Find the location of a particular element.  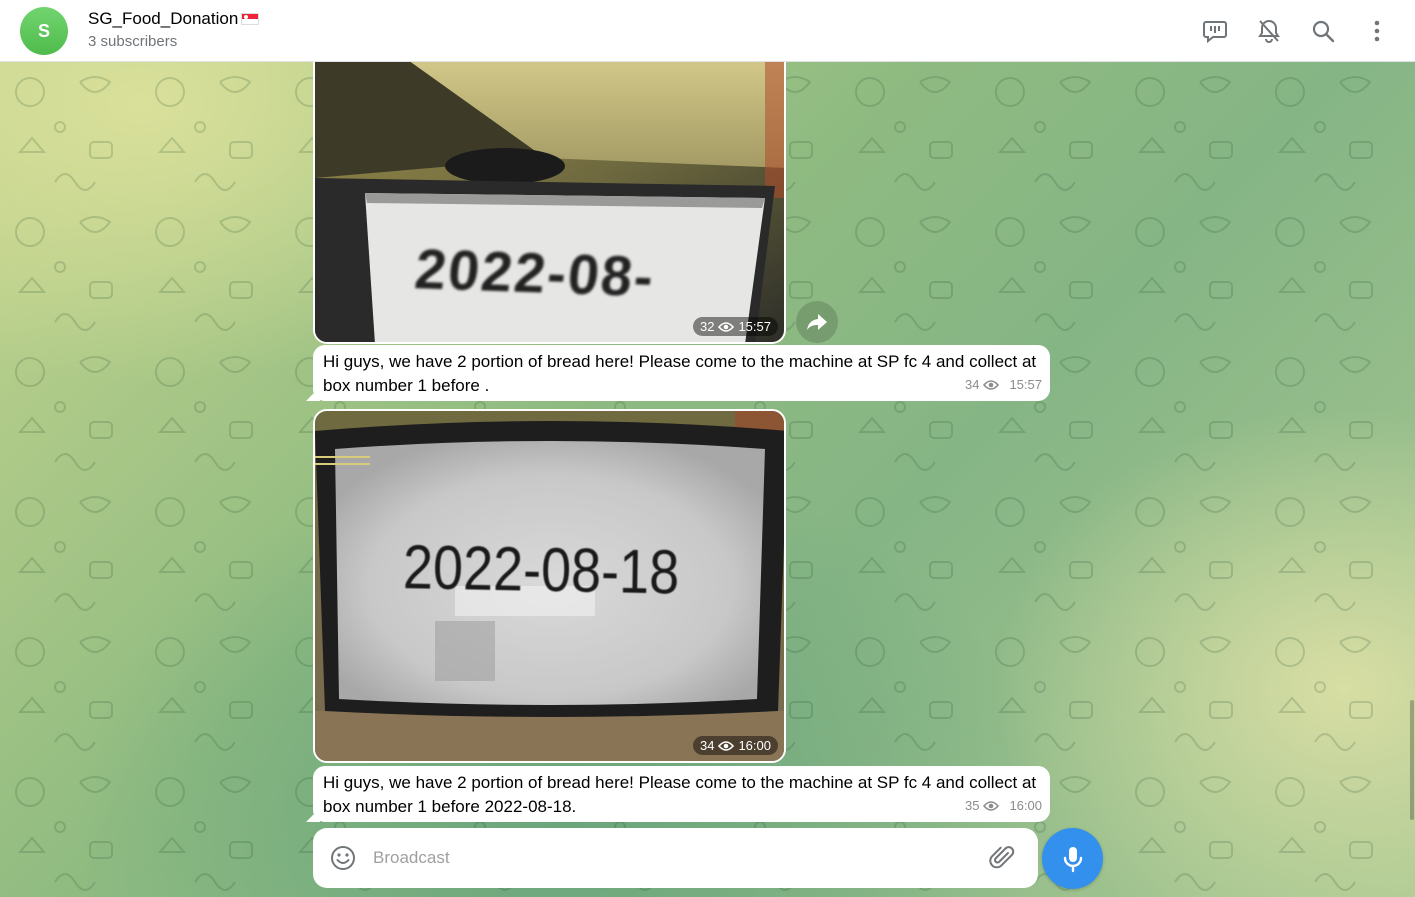

channel-title-text: SG_Food_Donation is located at coordinates (163, 18).